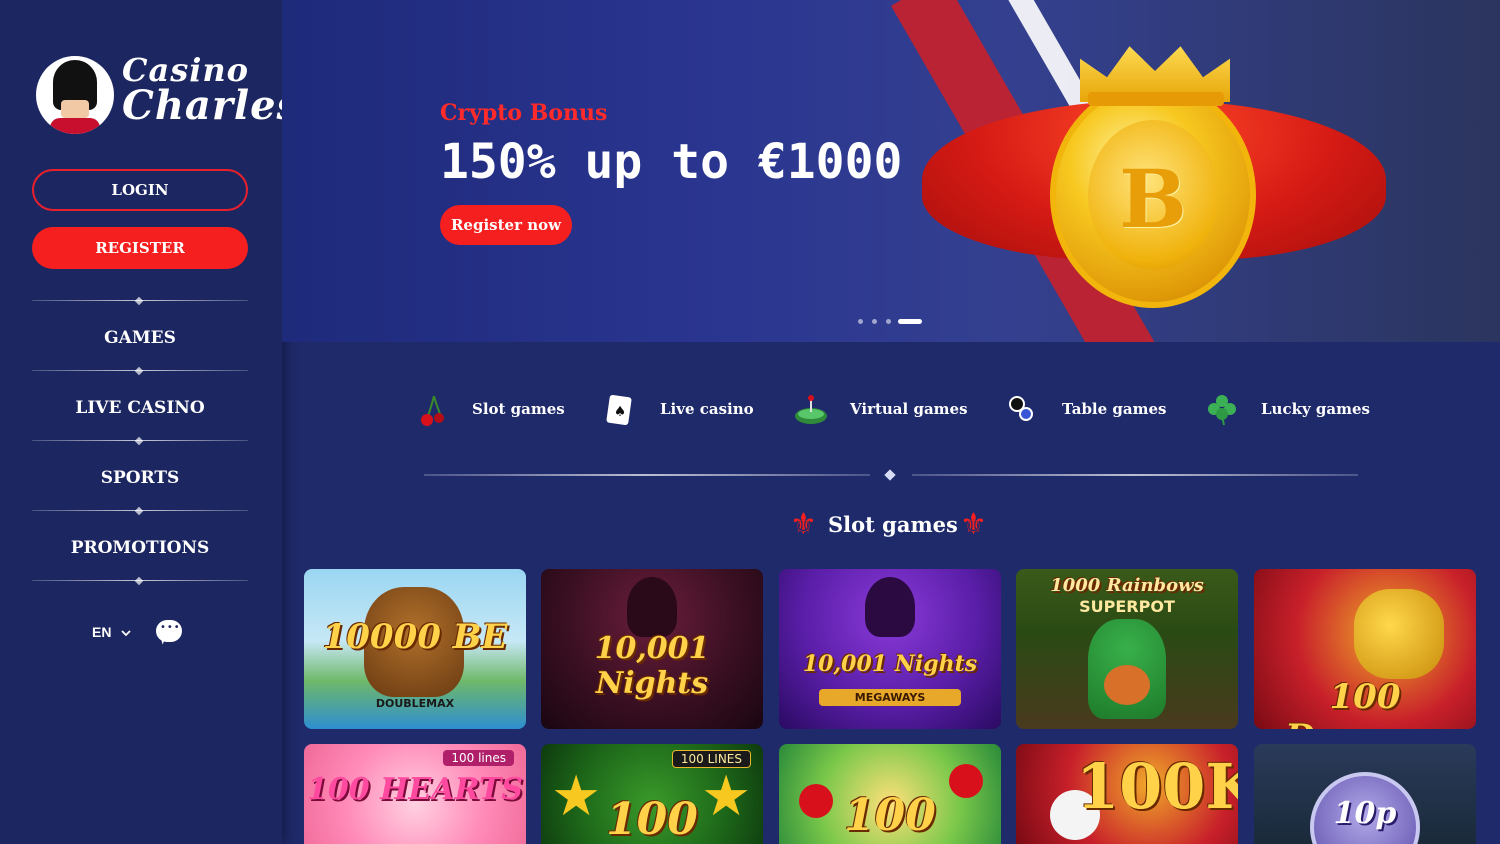  I want to click on game-title: 1000 Rainbows, so click(1127, 585).